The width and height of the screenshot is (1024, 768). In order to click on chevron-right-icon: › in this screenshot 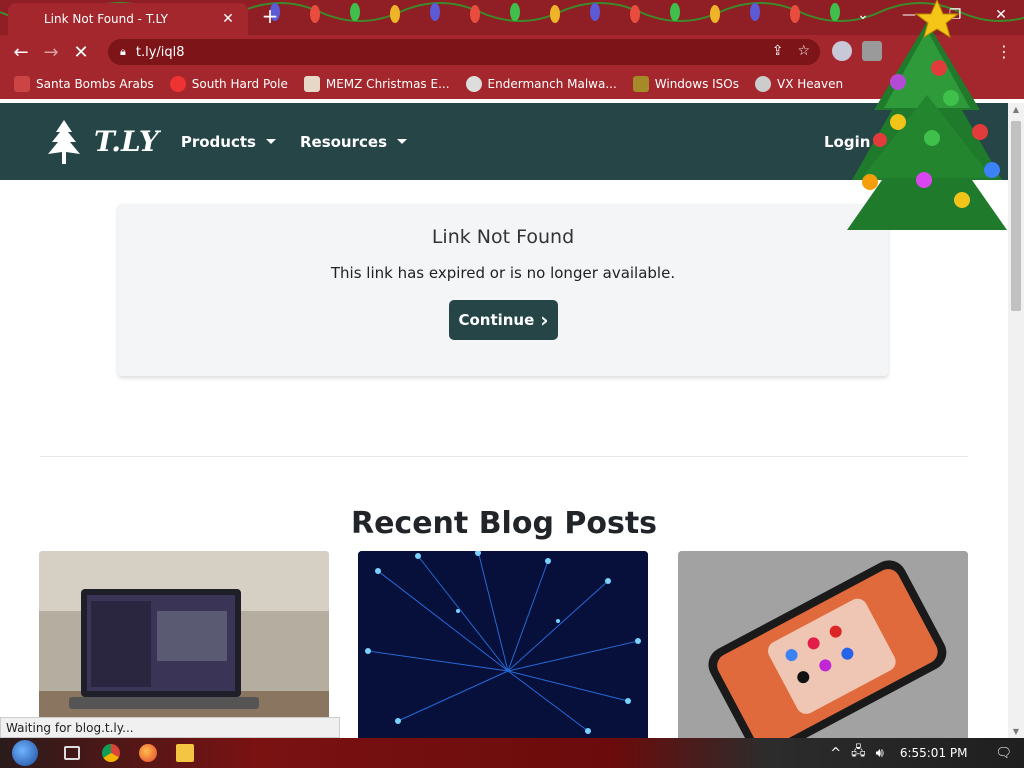, I will do `click(544, 320)`.